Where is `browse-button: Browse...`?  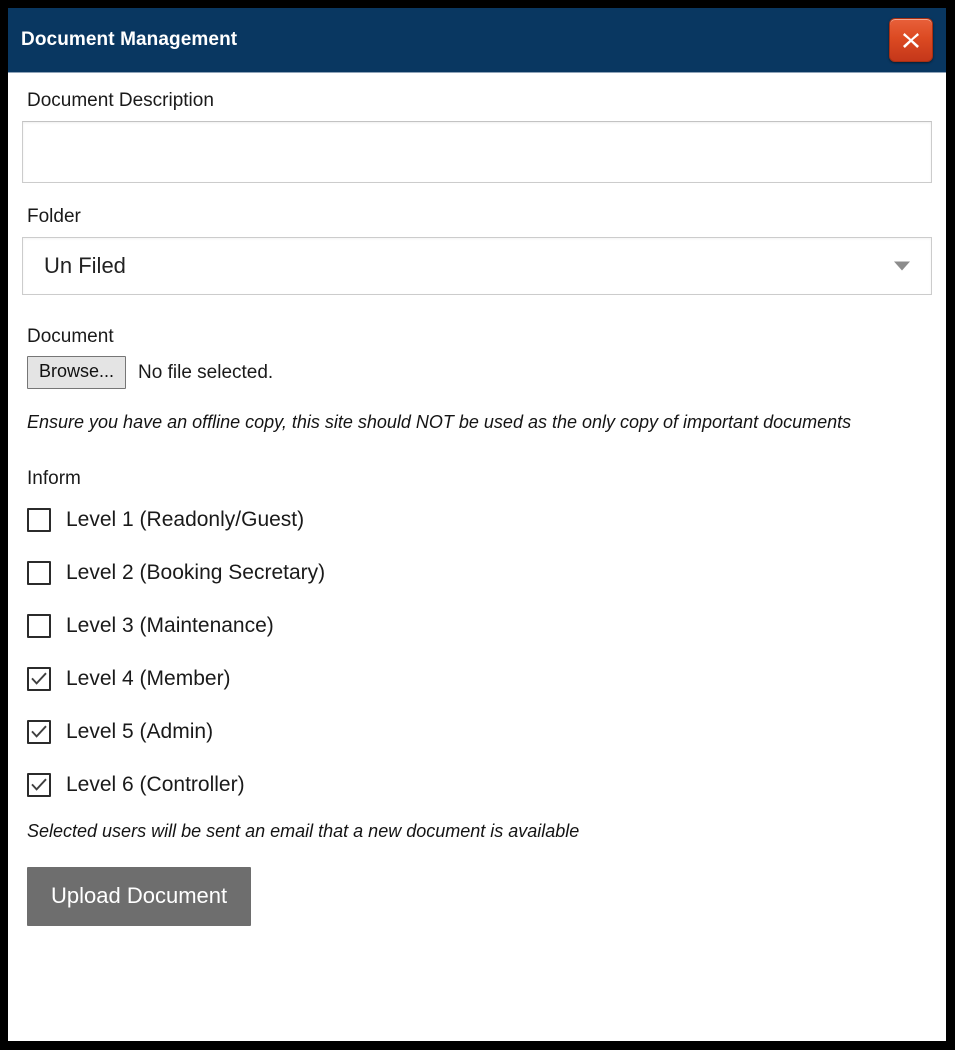 browse-button: Browse... is located at coordinates (77, 372).